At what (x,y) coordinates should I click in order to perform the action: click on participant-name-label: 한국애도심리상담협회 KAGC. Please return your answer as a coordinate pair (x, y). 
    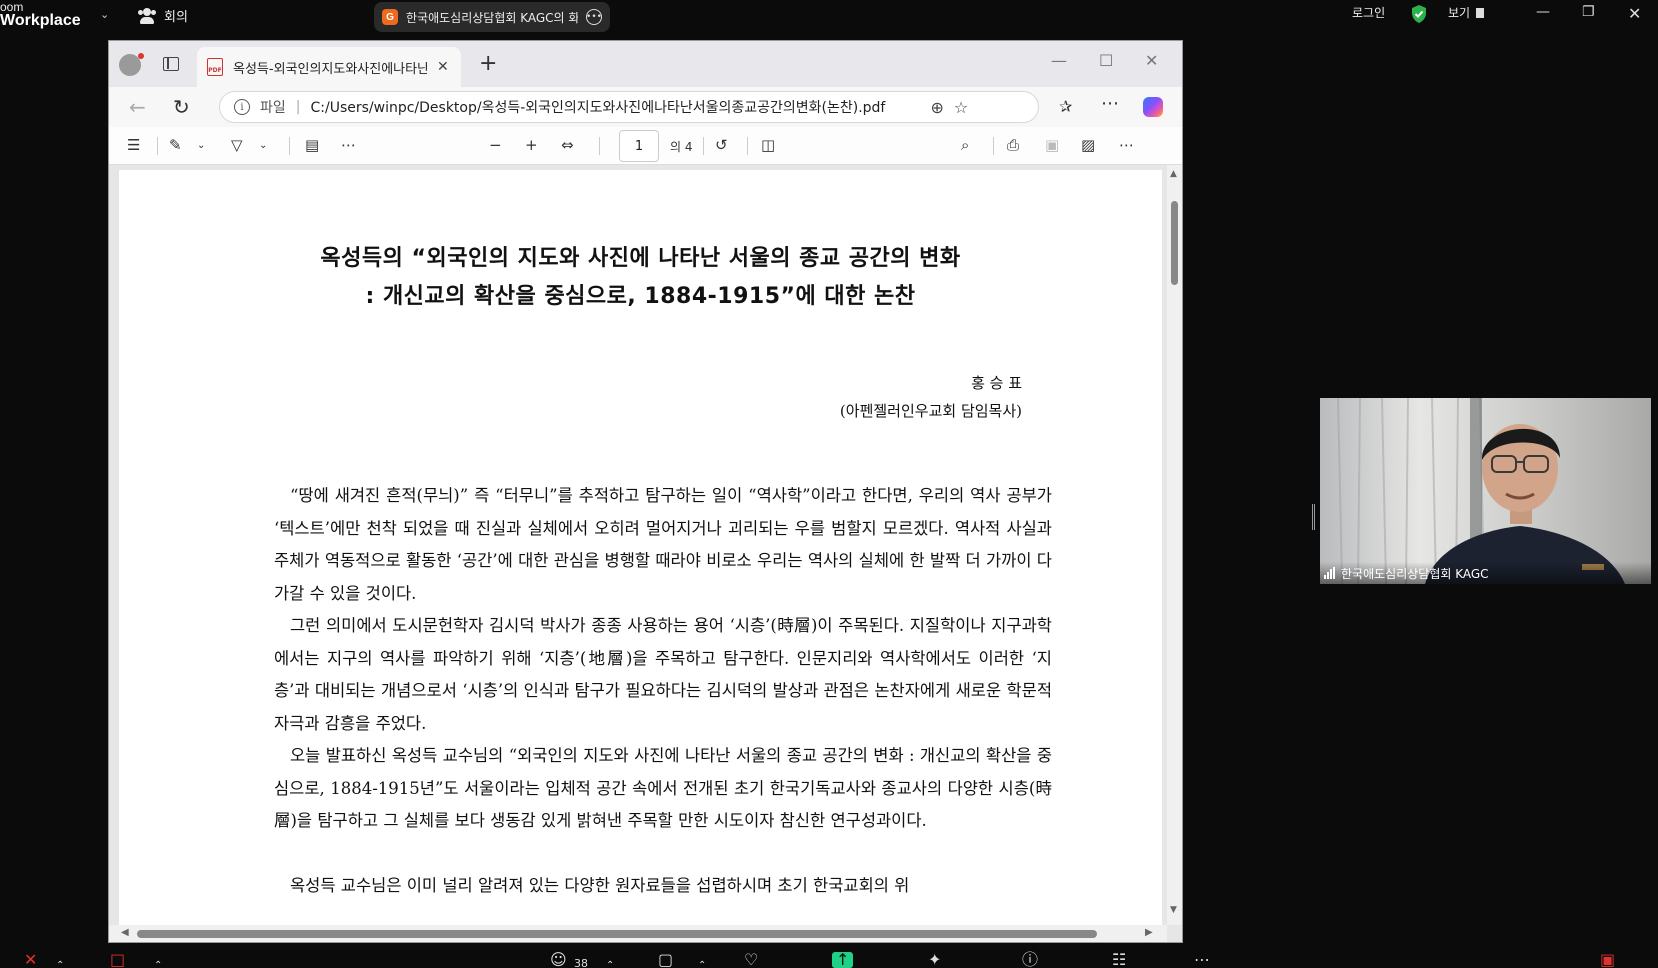
    Looking at the image, I should click on (1485, 573).